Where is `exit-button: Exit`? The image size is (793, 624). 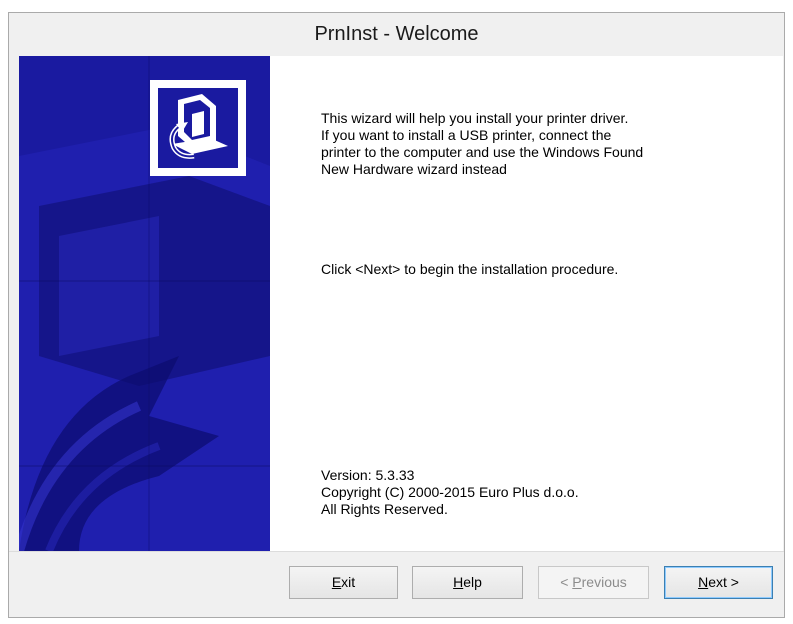
exit-button: Exit is located at coordinates (343, 582).